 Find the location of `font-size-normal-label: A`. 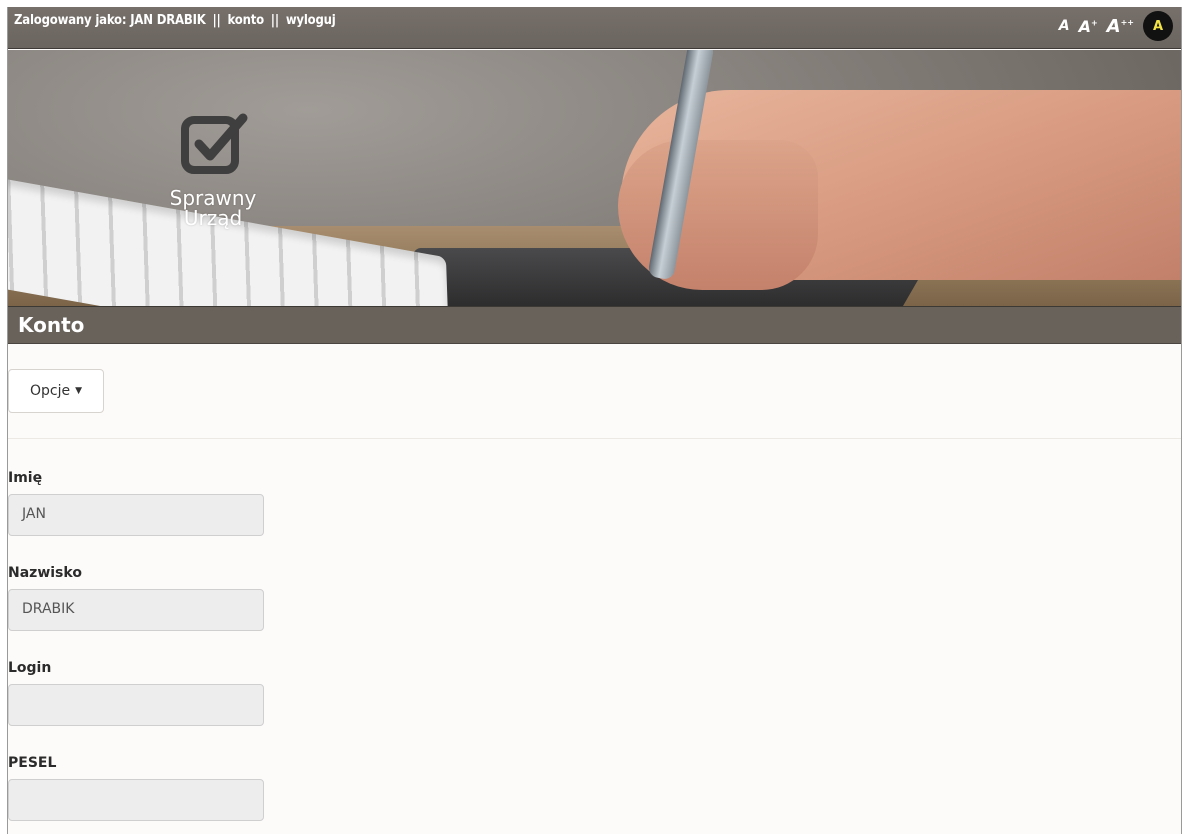

font-size-normal-label: A is located at coordinates (1064, 26).